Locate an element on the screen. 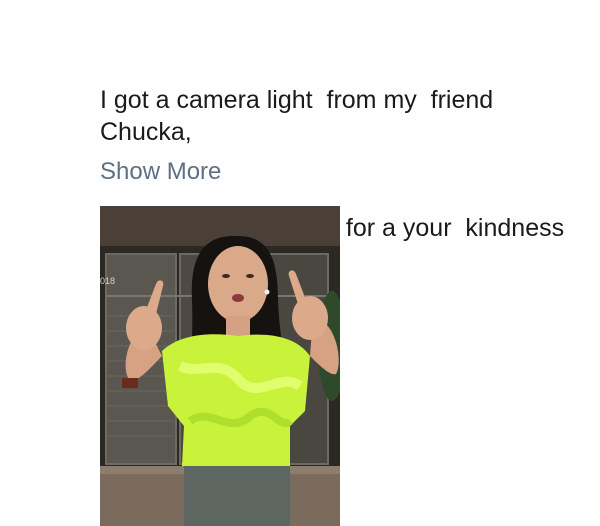  show-more-link: Show More is located at coordinates (160, 172).